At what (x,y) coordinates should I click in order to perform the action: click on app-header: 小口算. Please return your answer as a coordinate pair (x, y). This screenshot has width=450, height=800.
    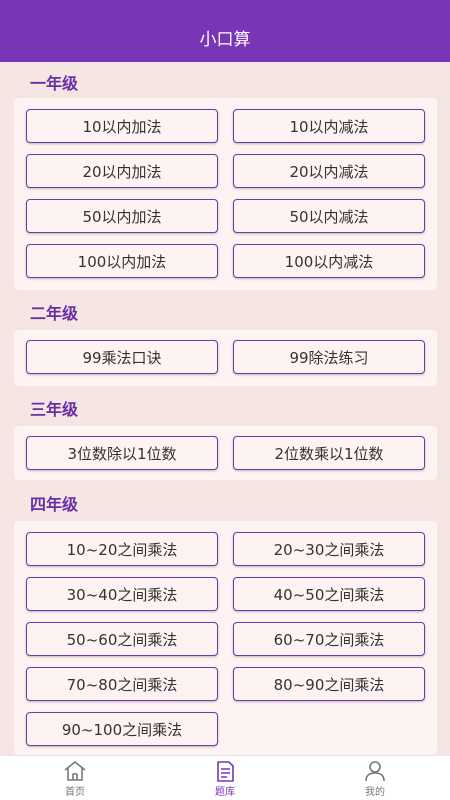
    Looking at the image, I should click on (225, 31).